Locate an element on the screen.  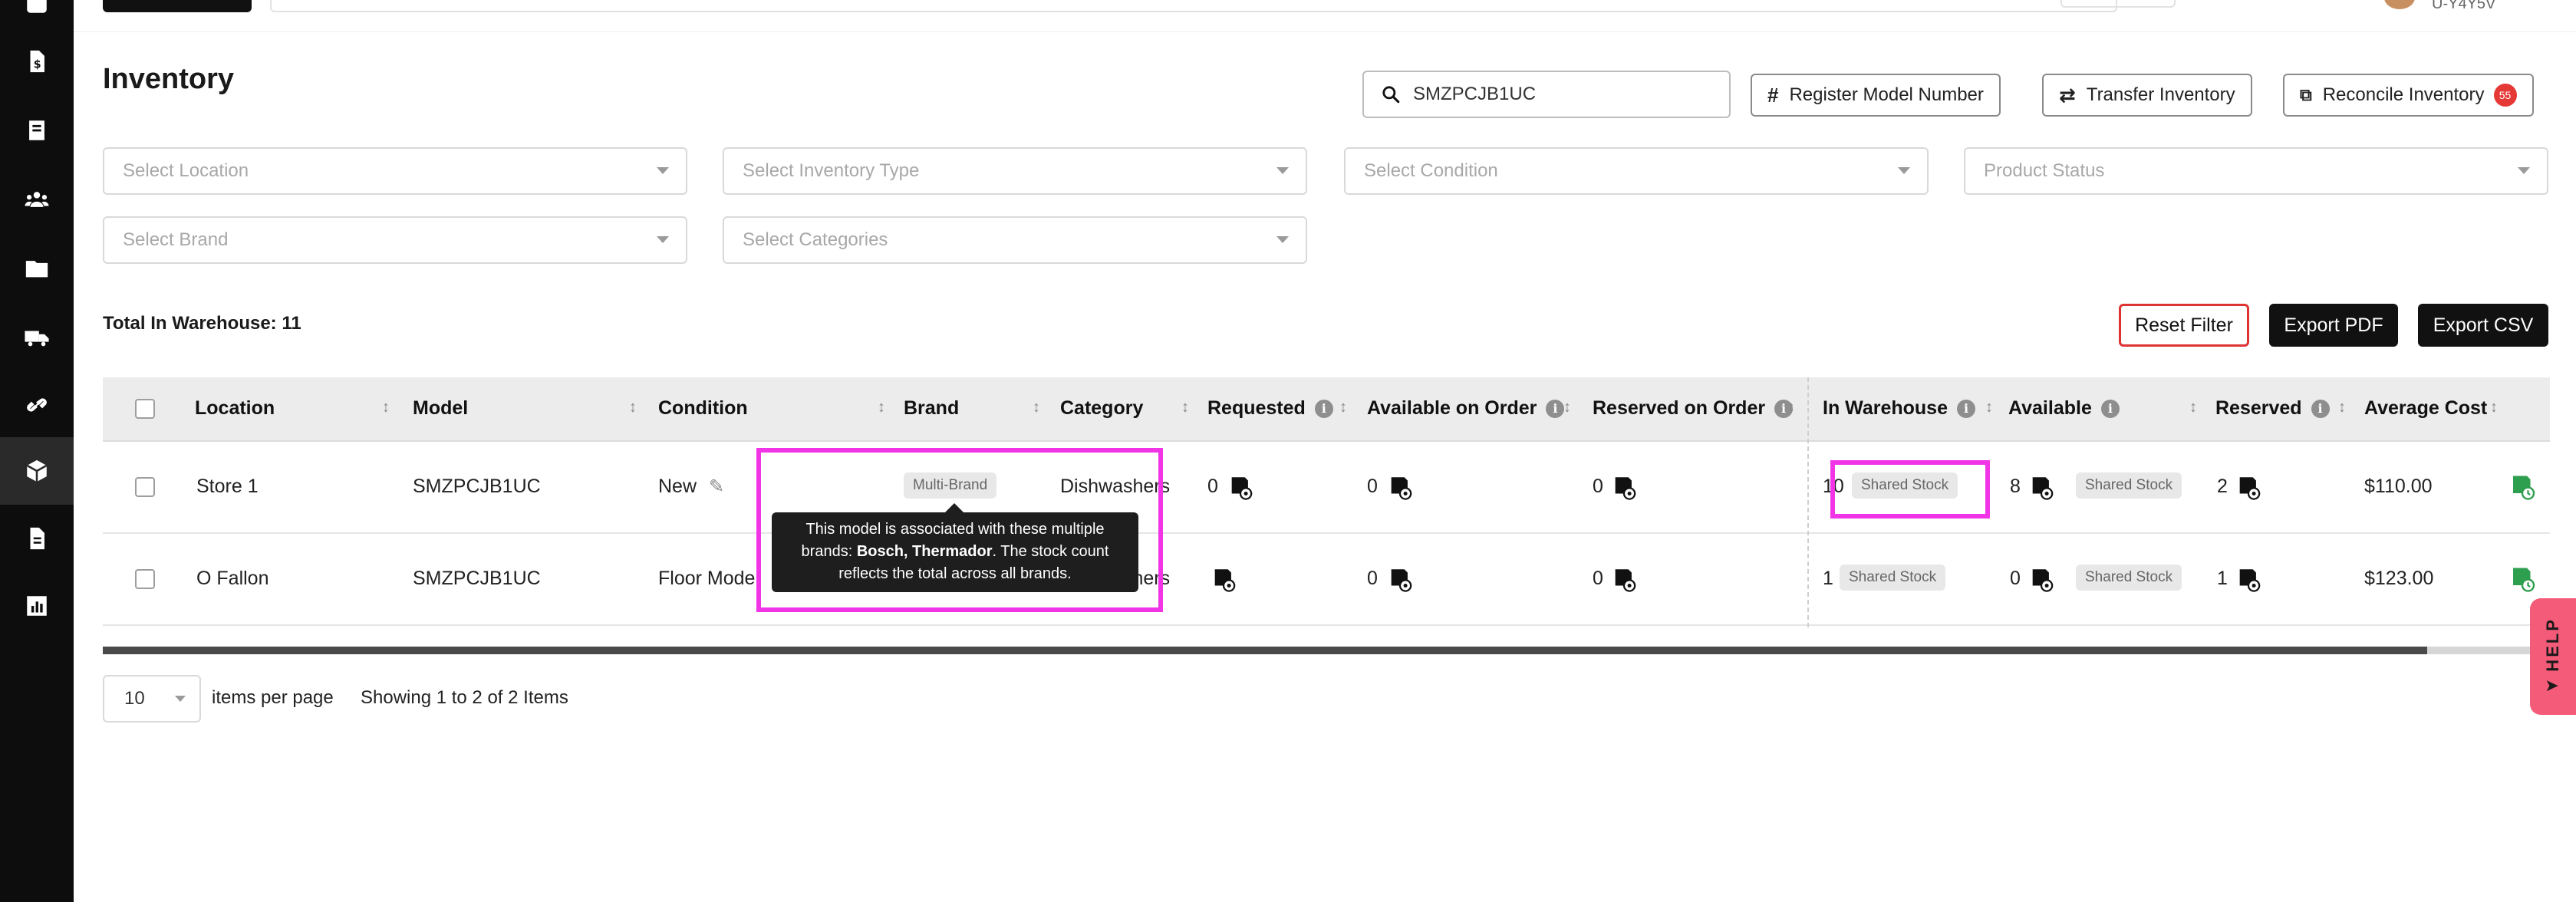
export-csv-button: Export CSV is located at coordinates (2483, 325).